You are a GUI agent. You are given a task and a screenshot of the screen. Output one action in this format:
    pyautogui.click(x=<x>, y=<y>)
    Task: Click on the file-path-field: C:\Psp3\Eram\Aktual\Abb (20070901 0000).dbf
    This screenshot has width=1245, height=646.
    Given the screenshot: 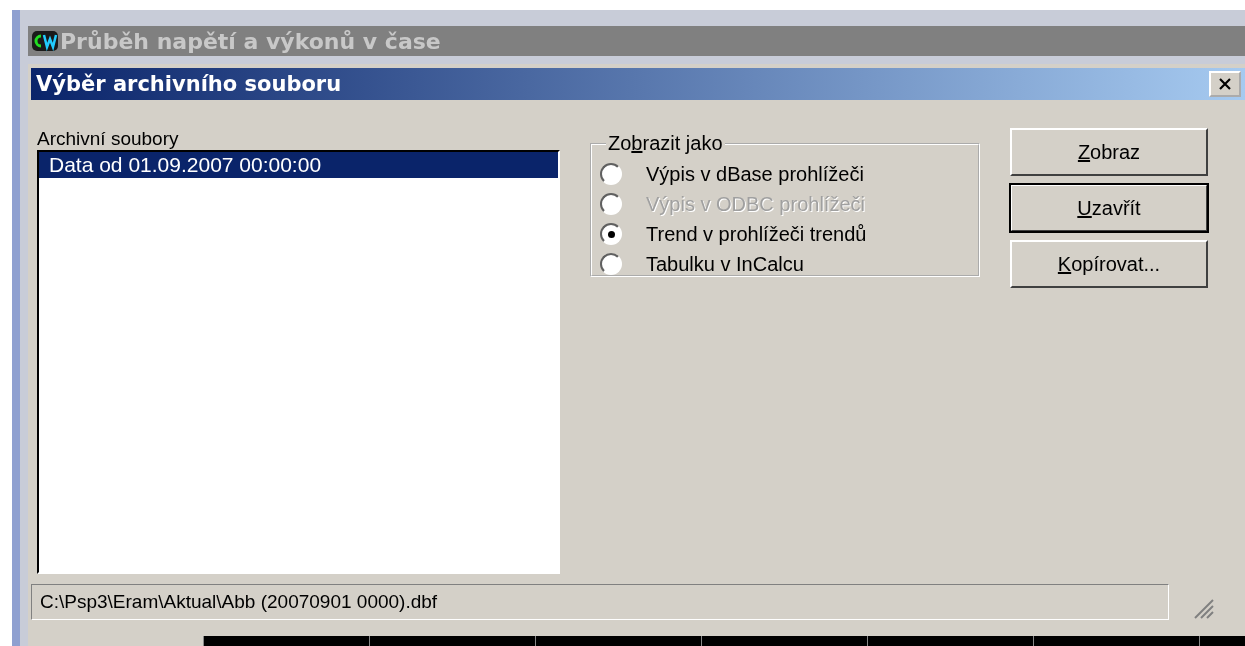 What is the action you would take?
    pyautogui.click(x=600, y=602)
    